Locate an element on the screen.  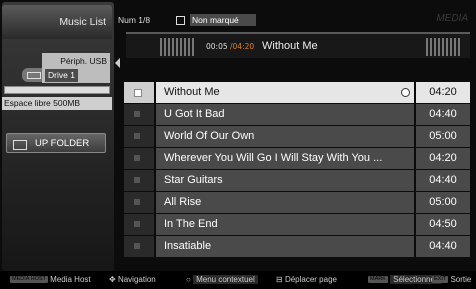
navigation-label: Navigation is located at coordinates (136, 279).